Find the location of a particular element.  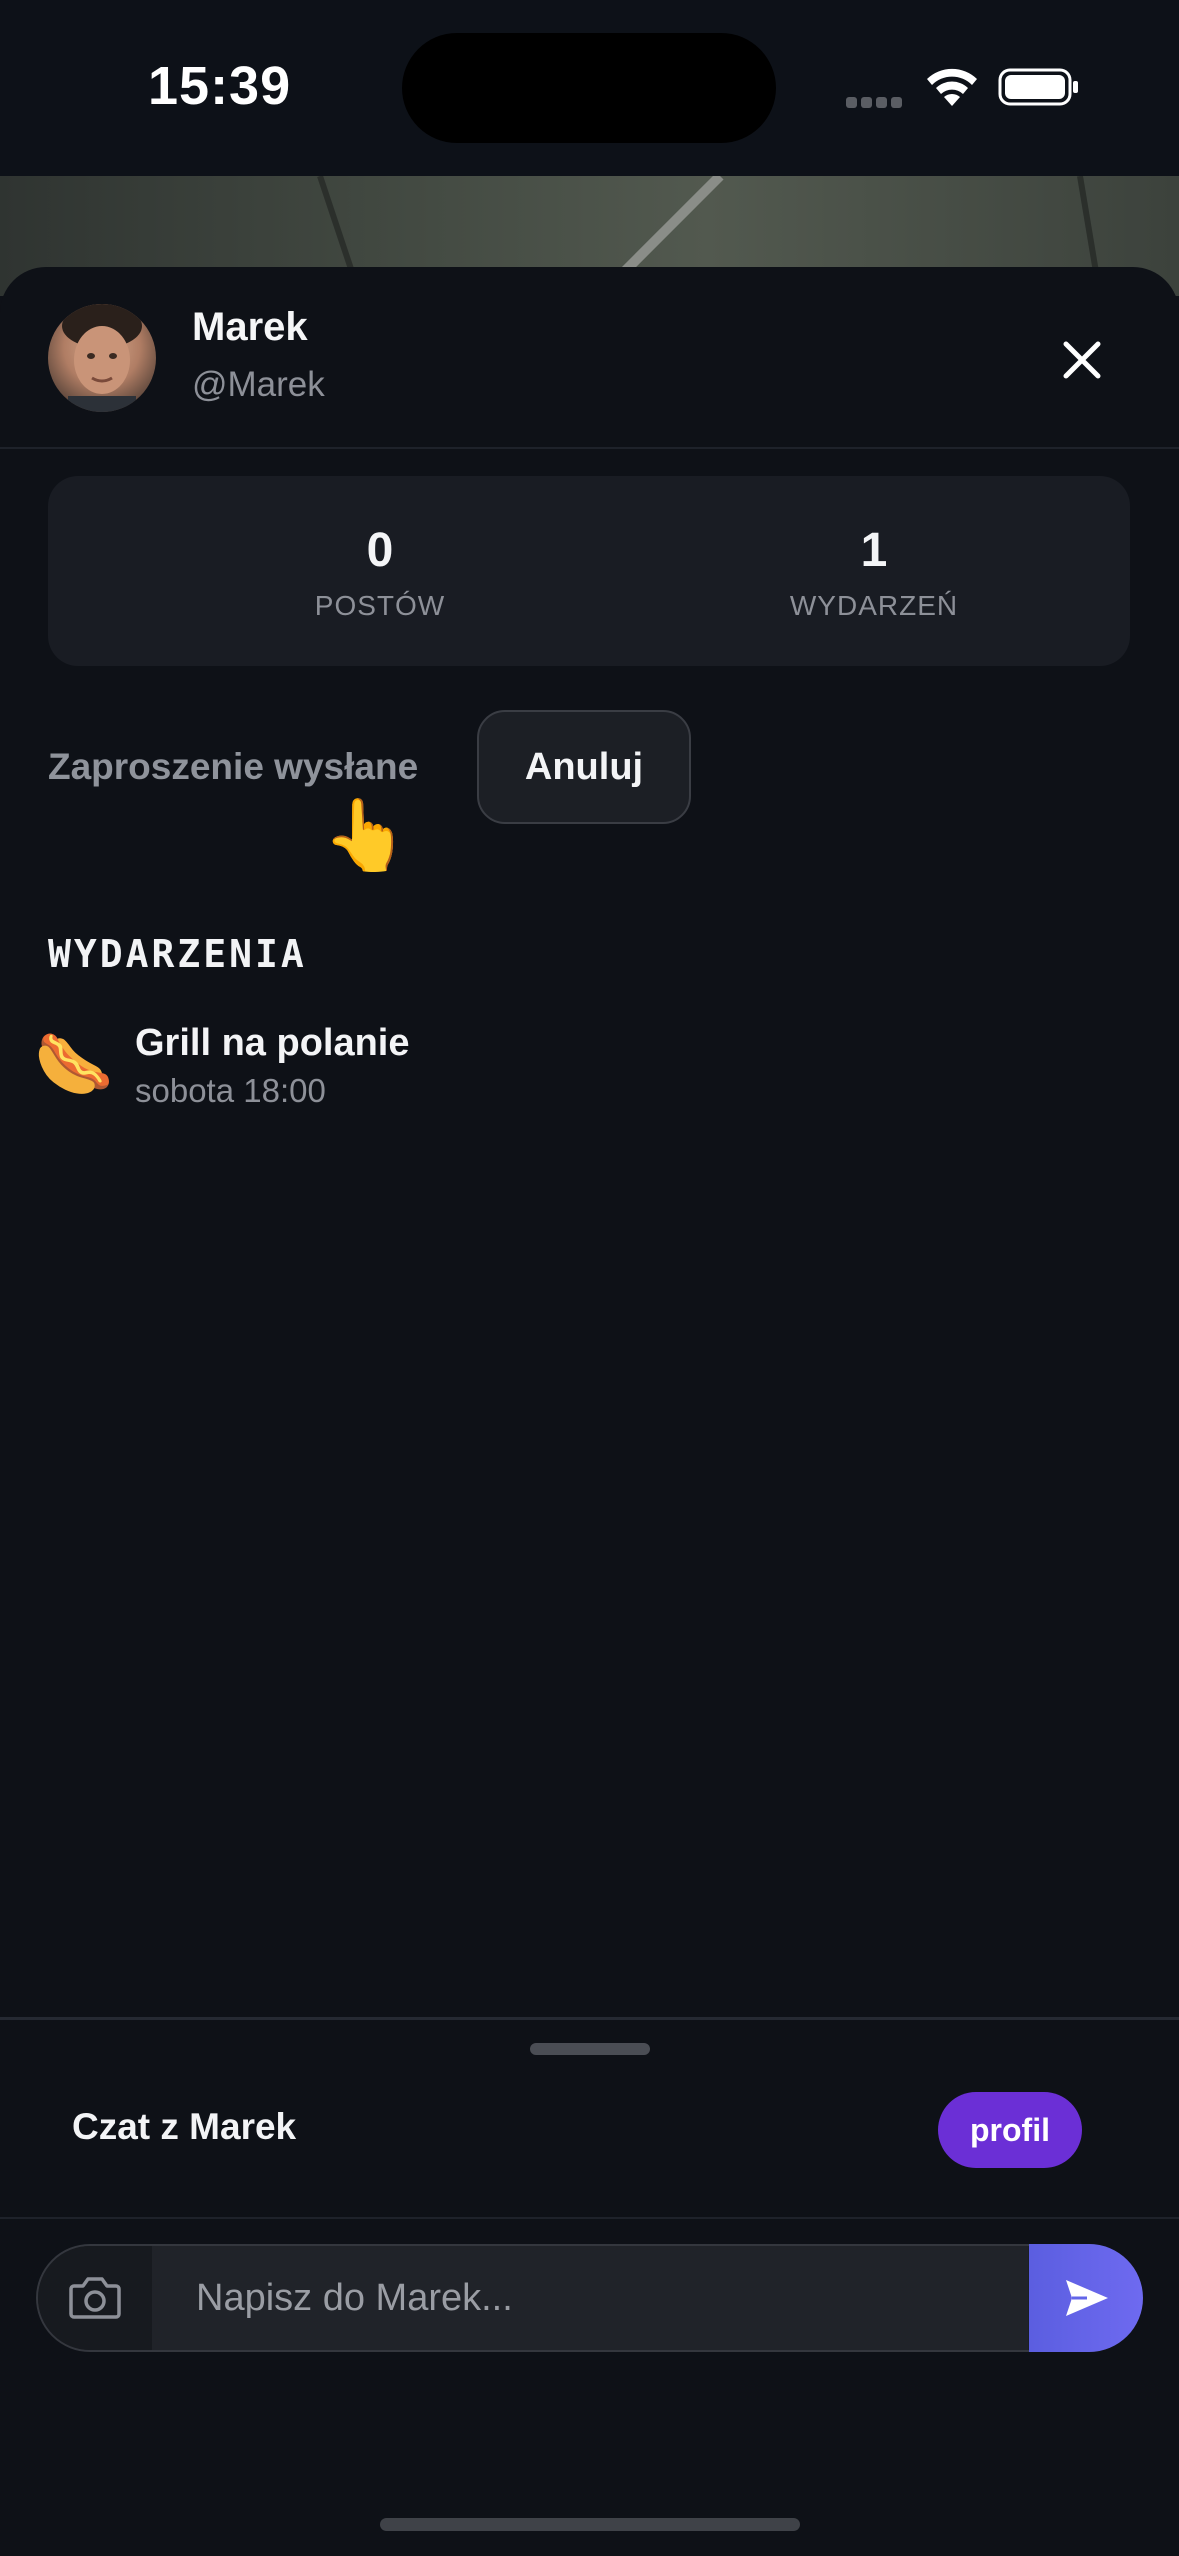

wifi-icon is located at coordinates (952, 87).